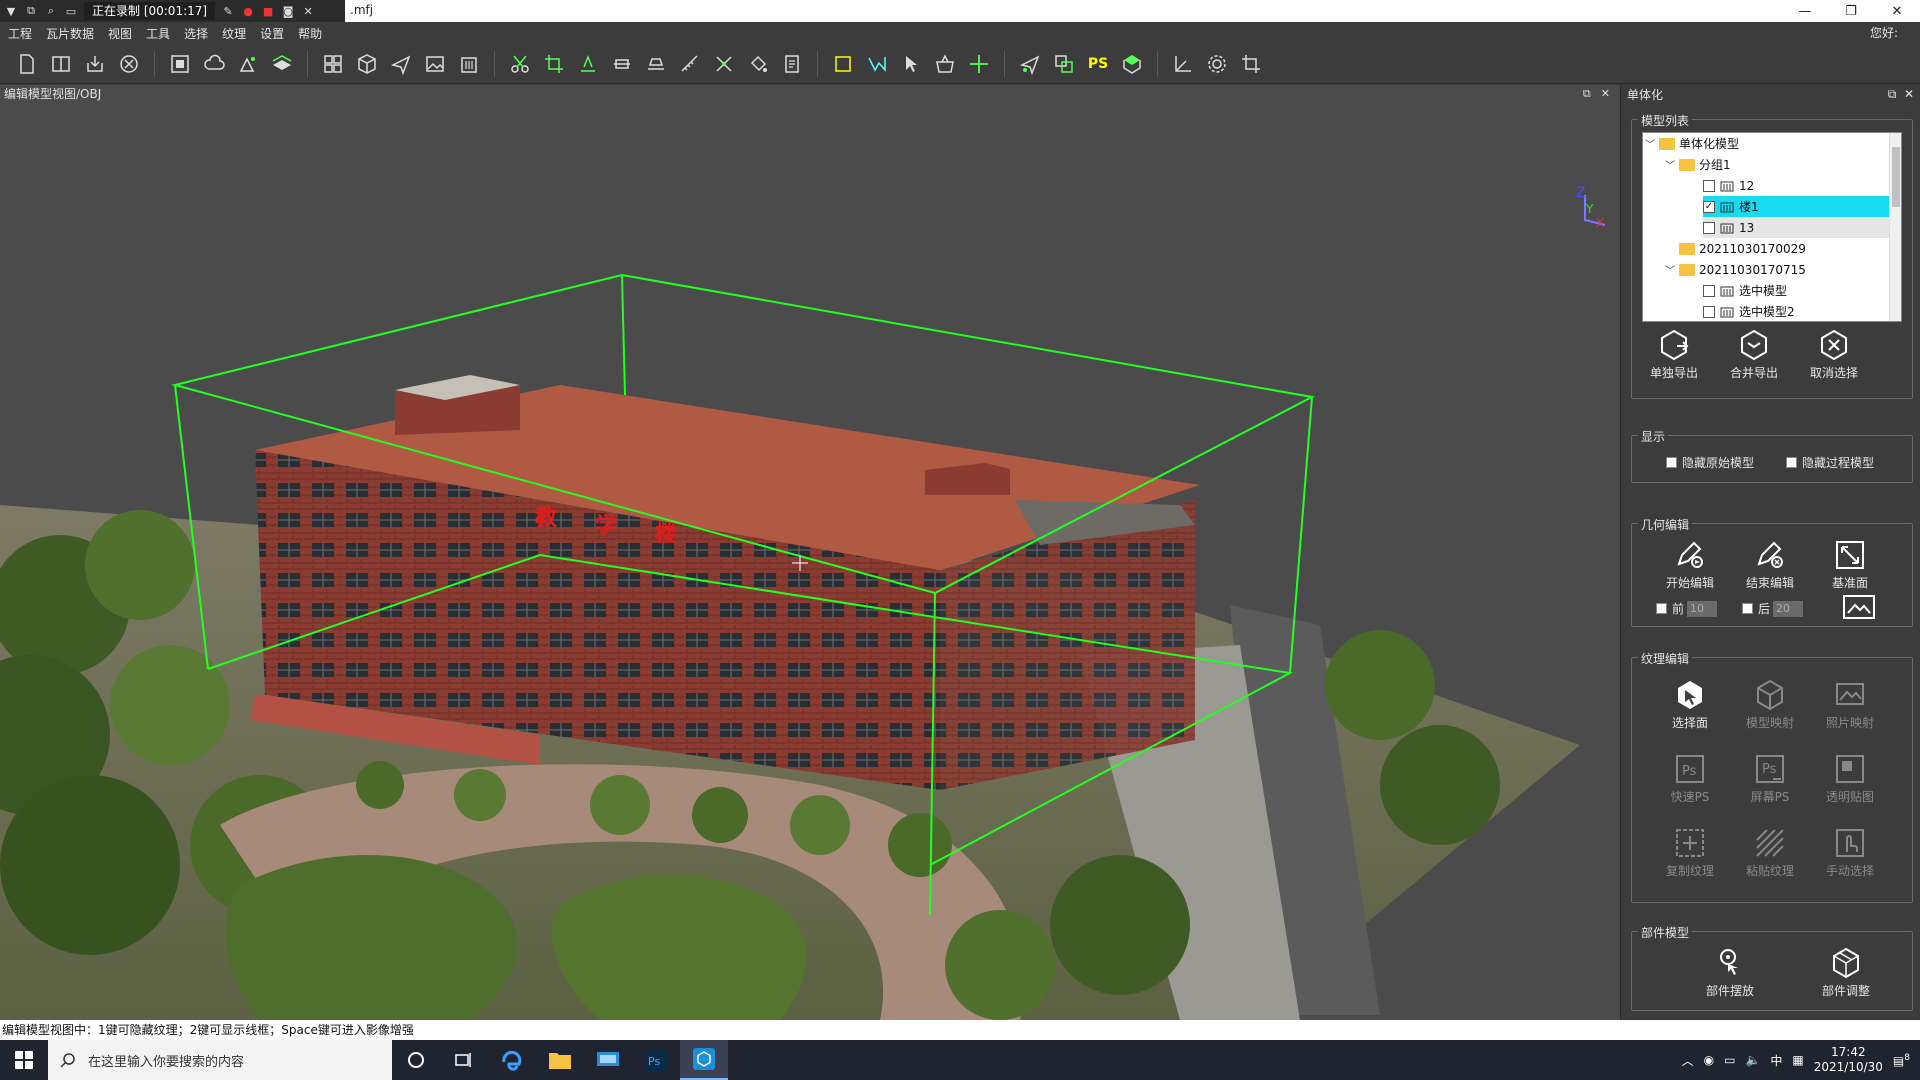  What do you see at coordinates (1098, 64) in the screenshot?
I see `ps-icon: PS` at bounding box center [1098, 64].